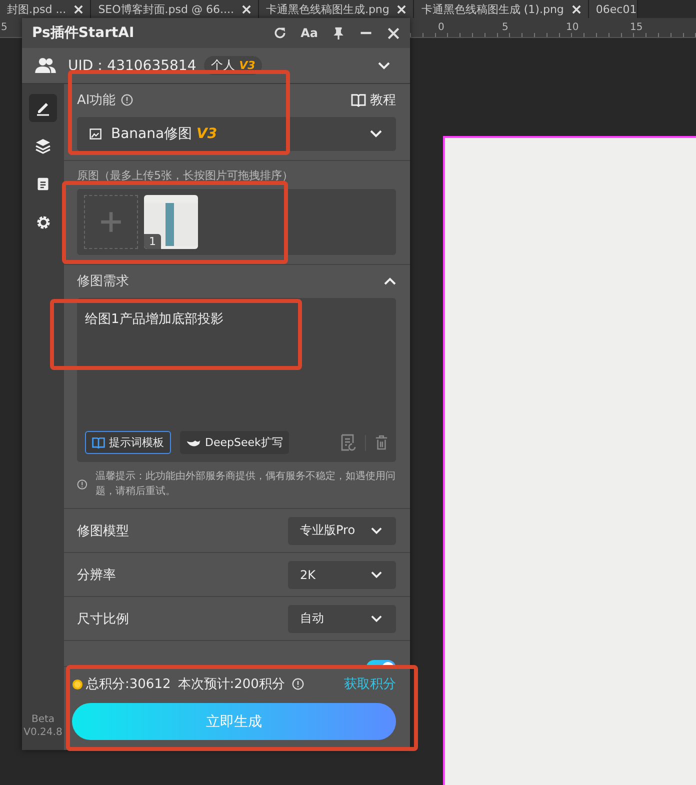 This screenshot has height=785, width=696. Describe the element at coordinates (236, 134) in the screenshot. I see `ai-function-dropdown: Banana修图 V3` at that location.